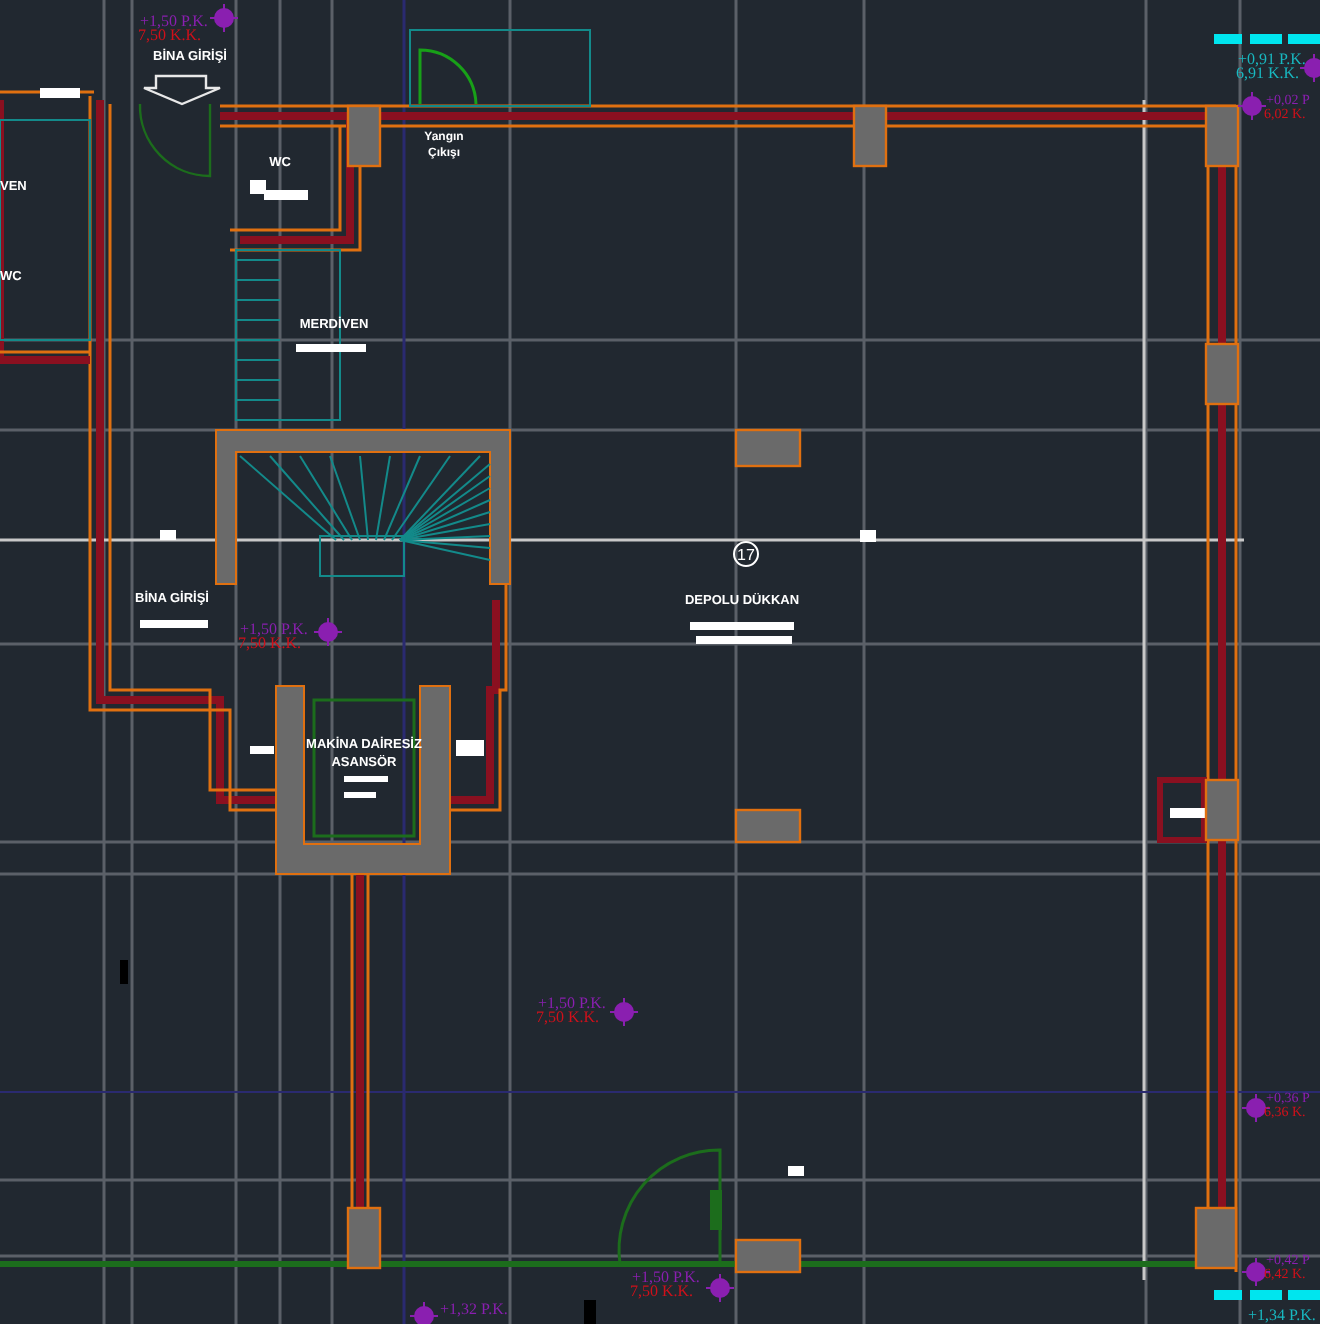  What do you see at coordinates (1268, 73) in the screenshot?
I see `elevation-level-text: 6,91 K.K.` at bounding box center [1268, 73].